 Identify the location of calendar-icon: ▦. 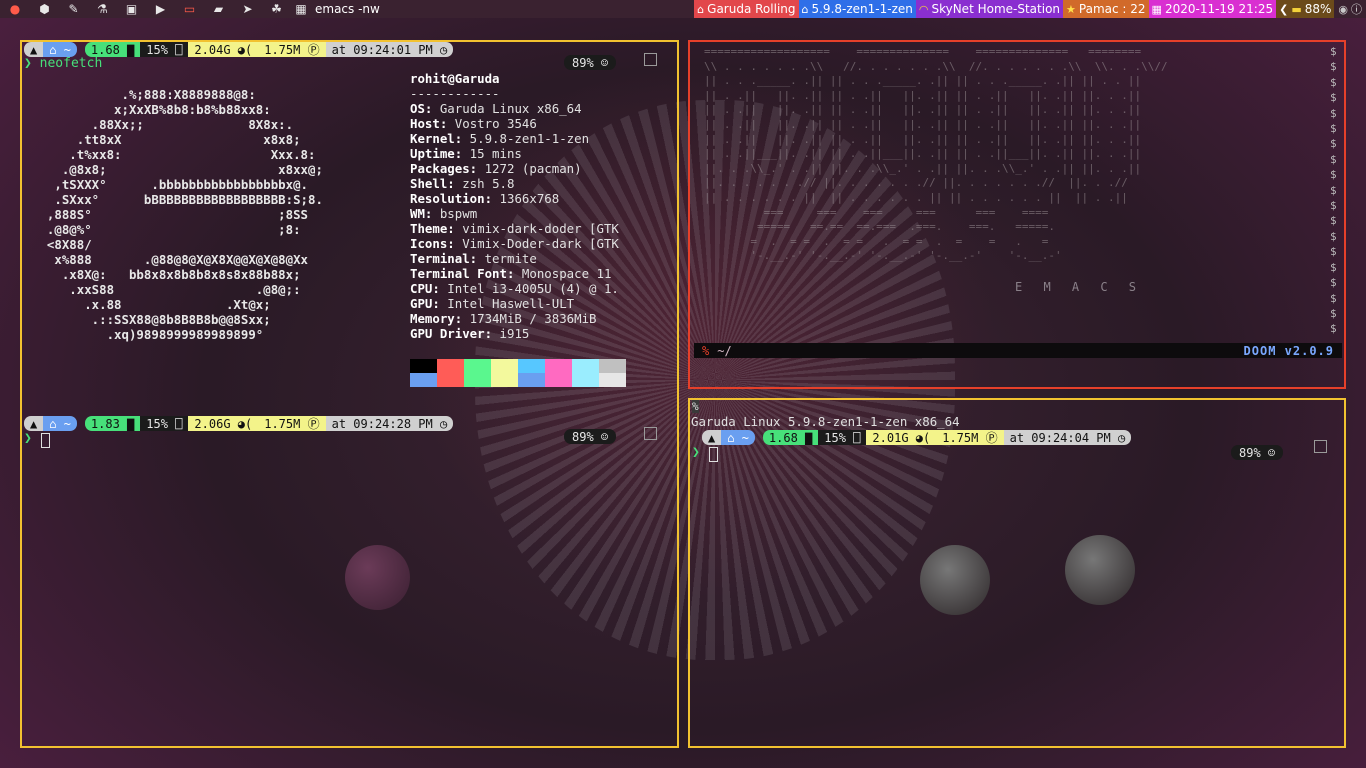
(1156, 9).